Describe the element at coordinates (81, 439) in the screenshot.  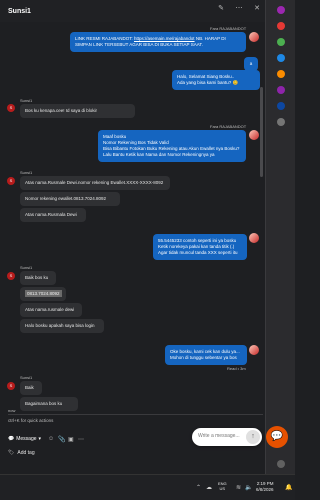
I see `more-tools-icon: ⋯` at that location.